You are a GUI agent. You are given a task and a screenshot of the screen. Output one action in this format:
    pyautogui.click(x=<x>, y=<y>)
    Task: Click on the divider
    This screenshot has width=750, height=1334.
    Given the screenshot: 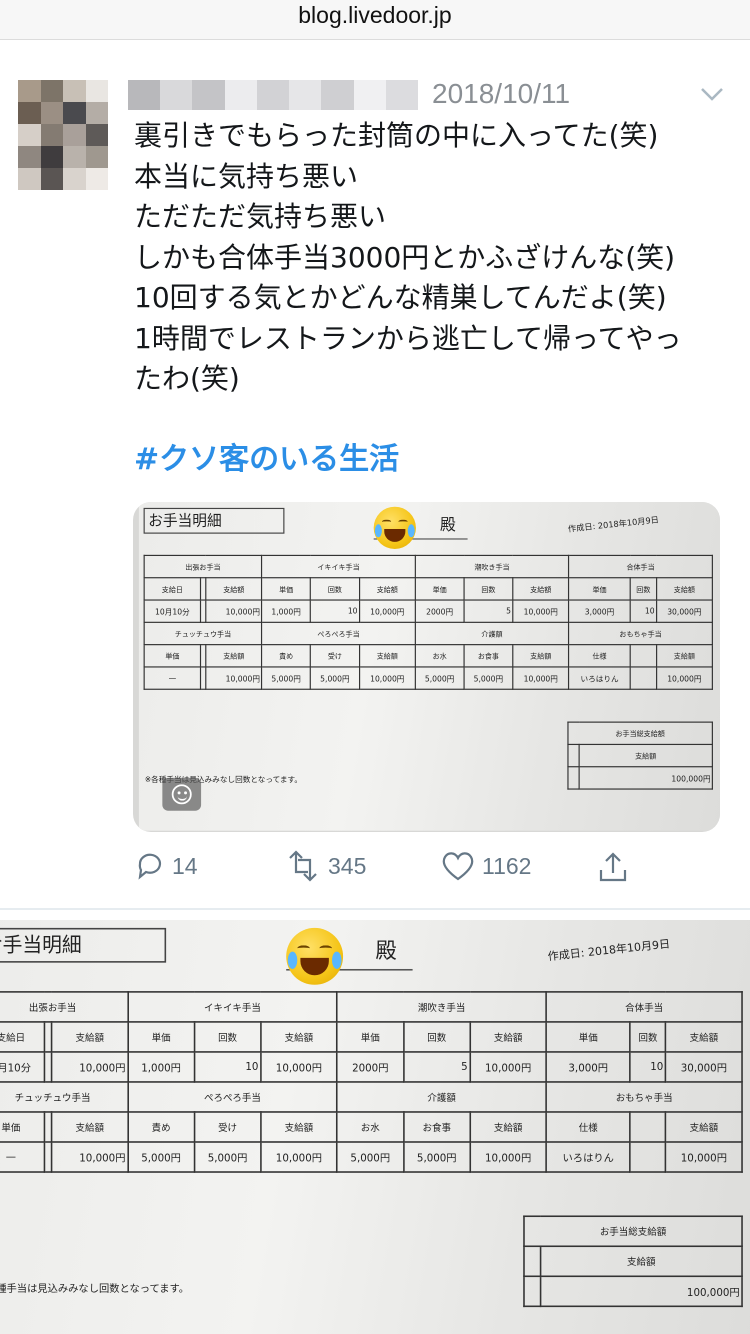 What is the action you would take?
    pyautogui.click(x=375, y=909)
    